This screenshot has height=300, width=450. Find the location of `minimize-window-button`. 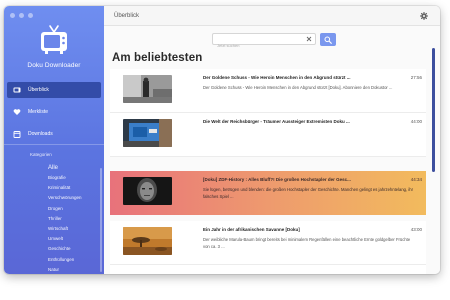

minimize-window-button is located at coordinates (21, 15).